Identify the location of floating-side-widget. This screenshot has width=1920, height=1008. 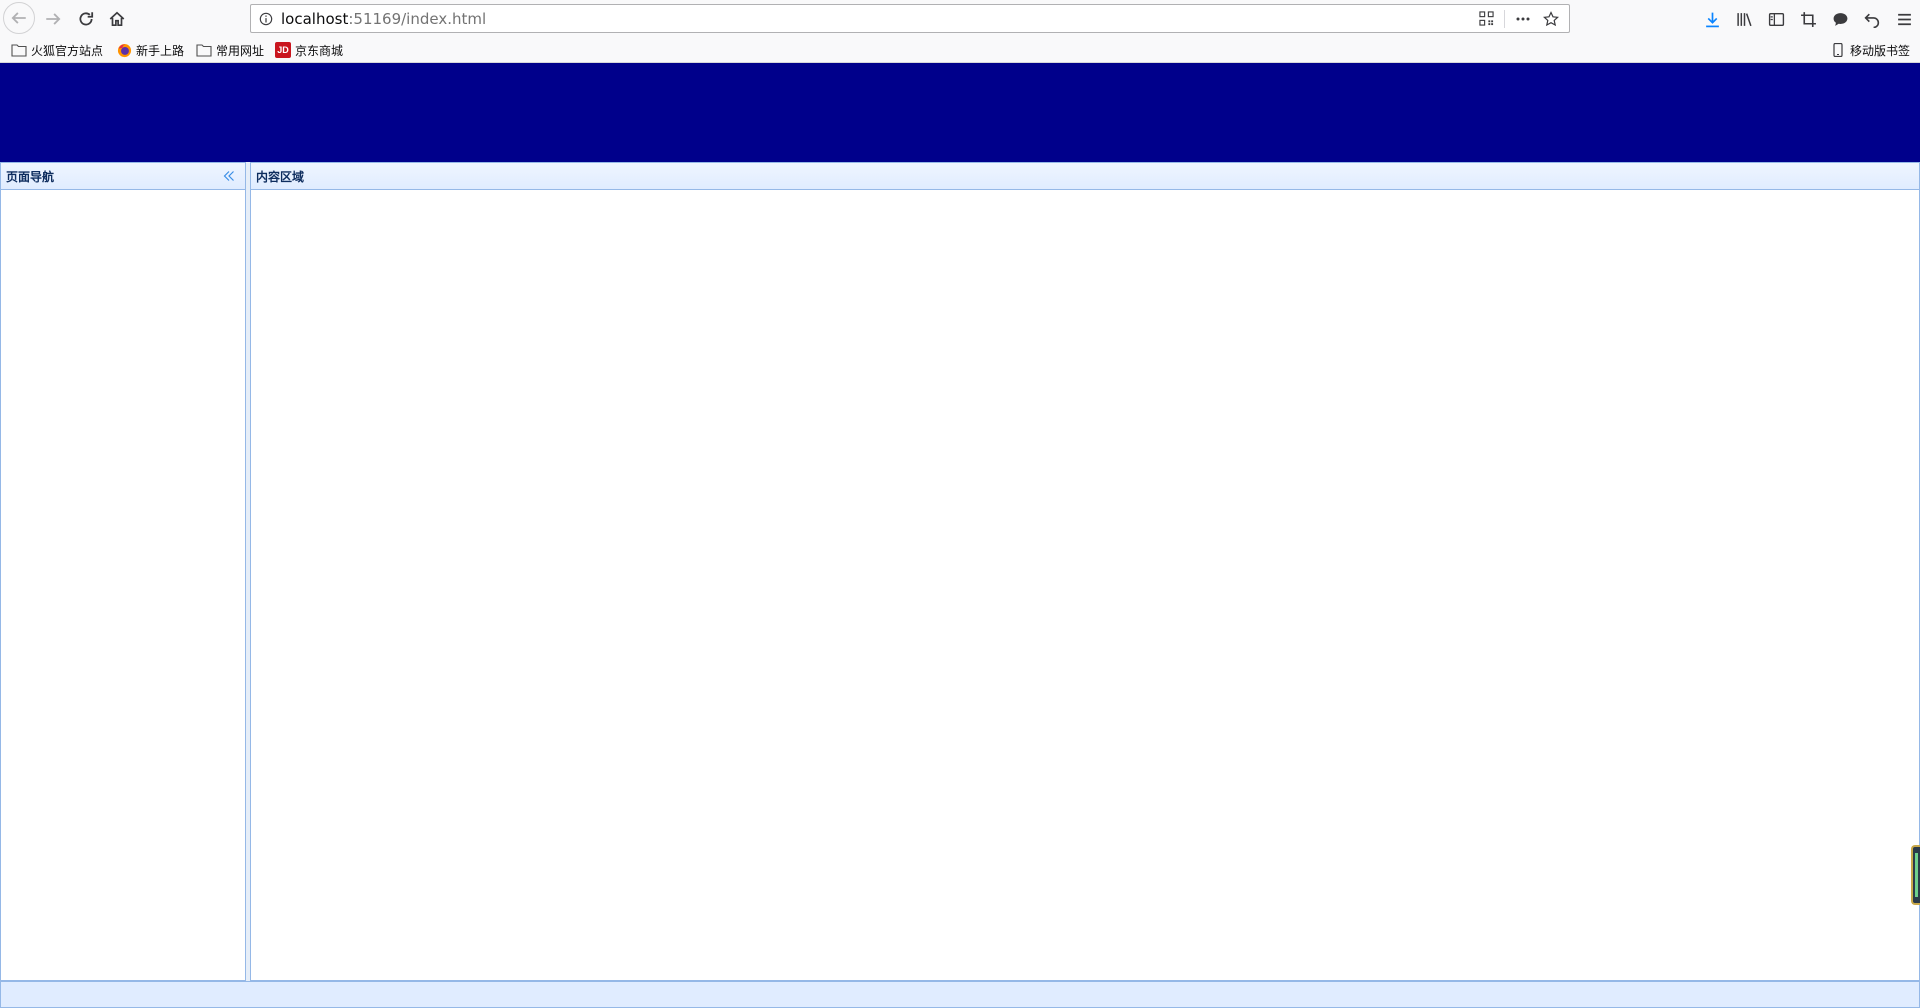
(1915, 875).